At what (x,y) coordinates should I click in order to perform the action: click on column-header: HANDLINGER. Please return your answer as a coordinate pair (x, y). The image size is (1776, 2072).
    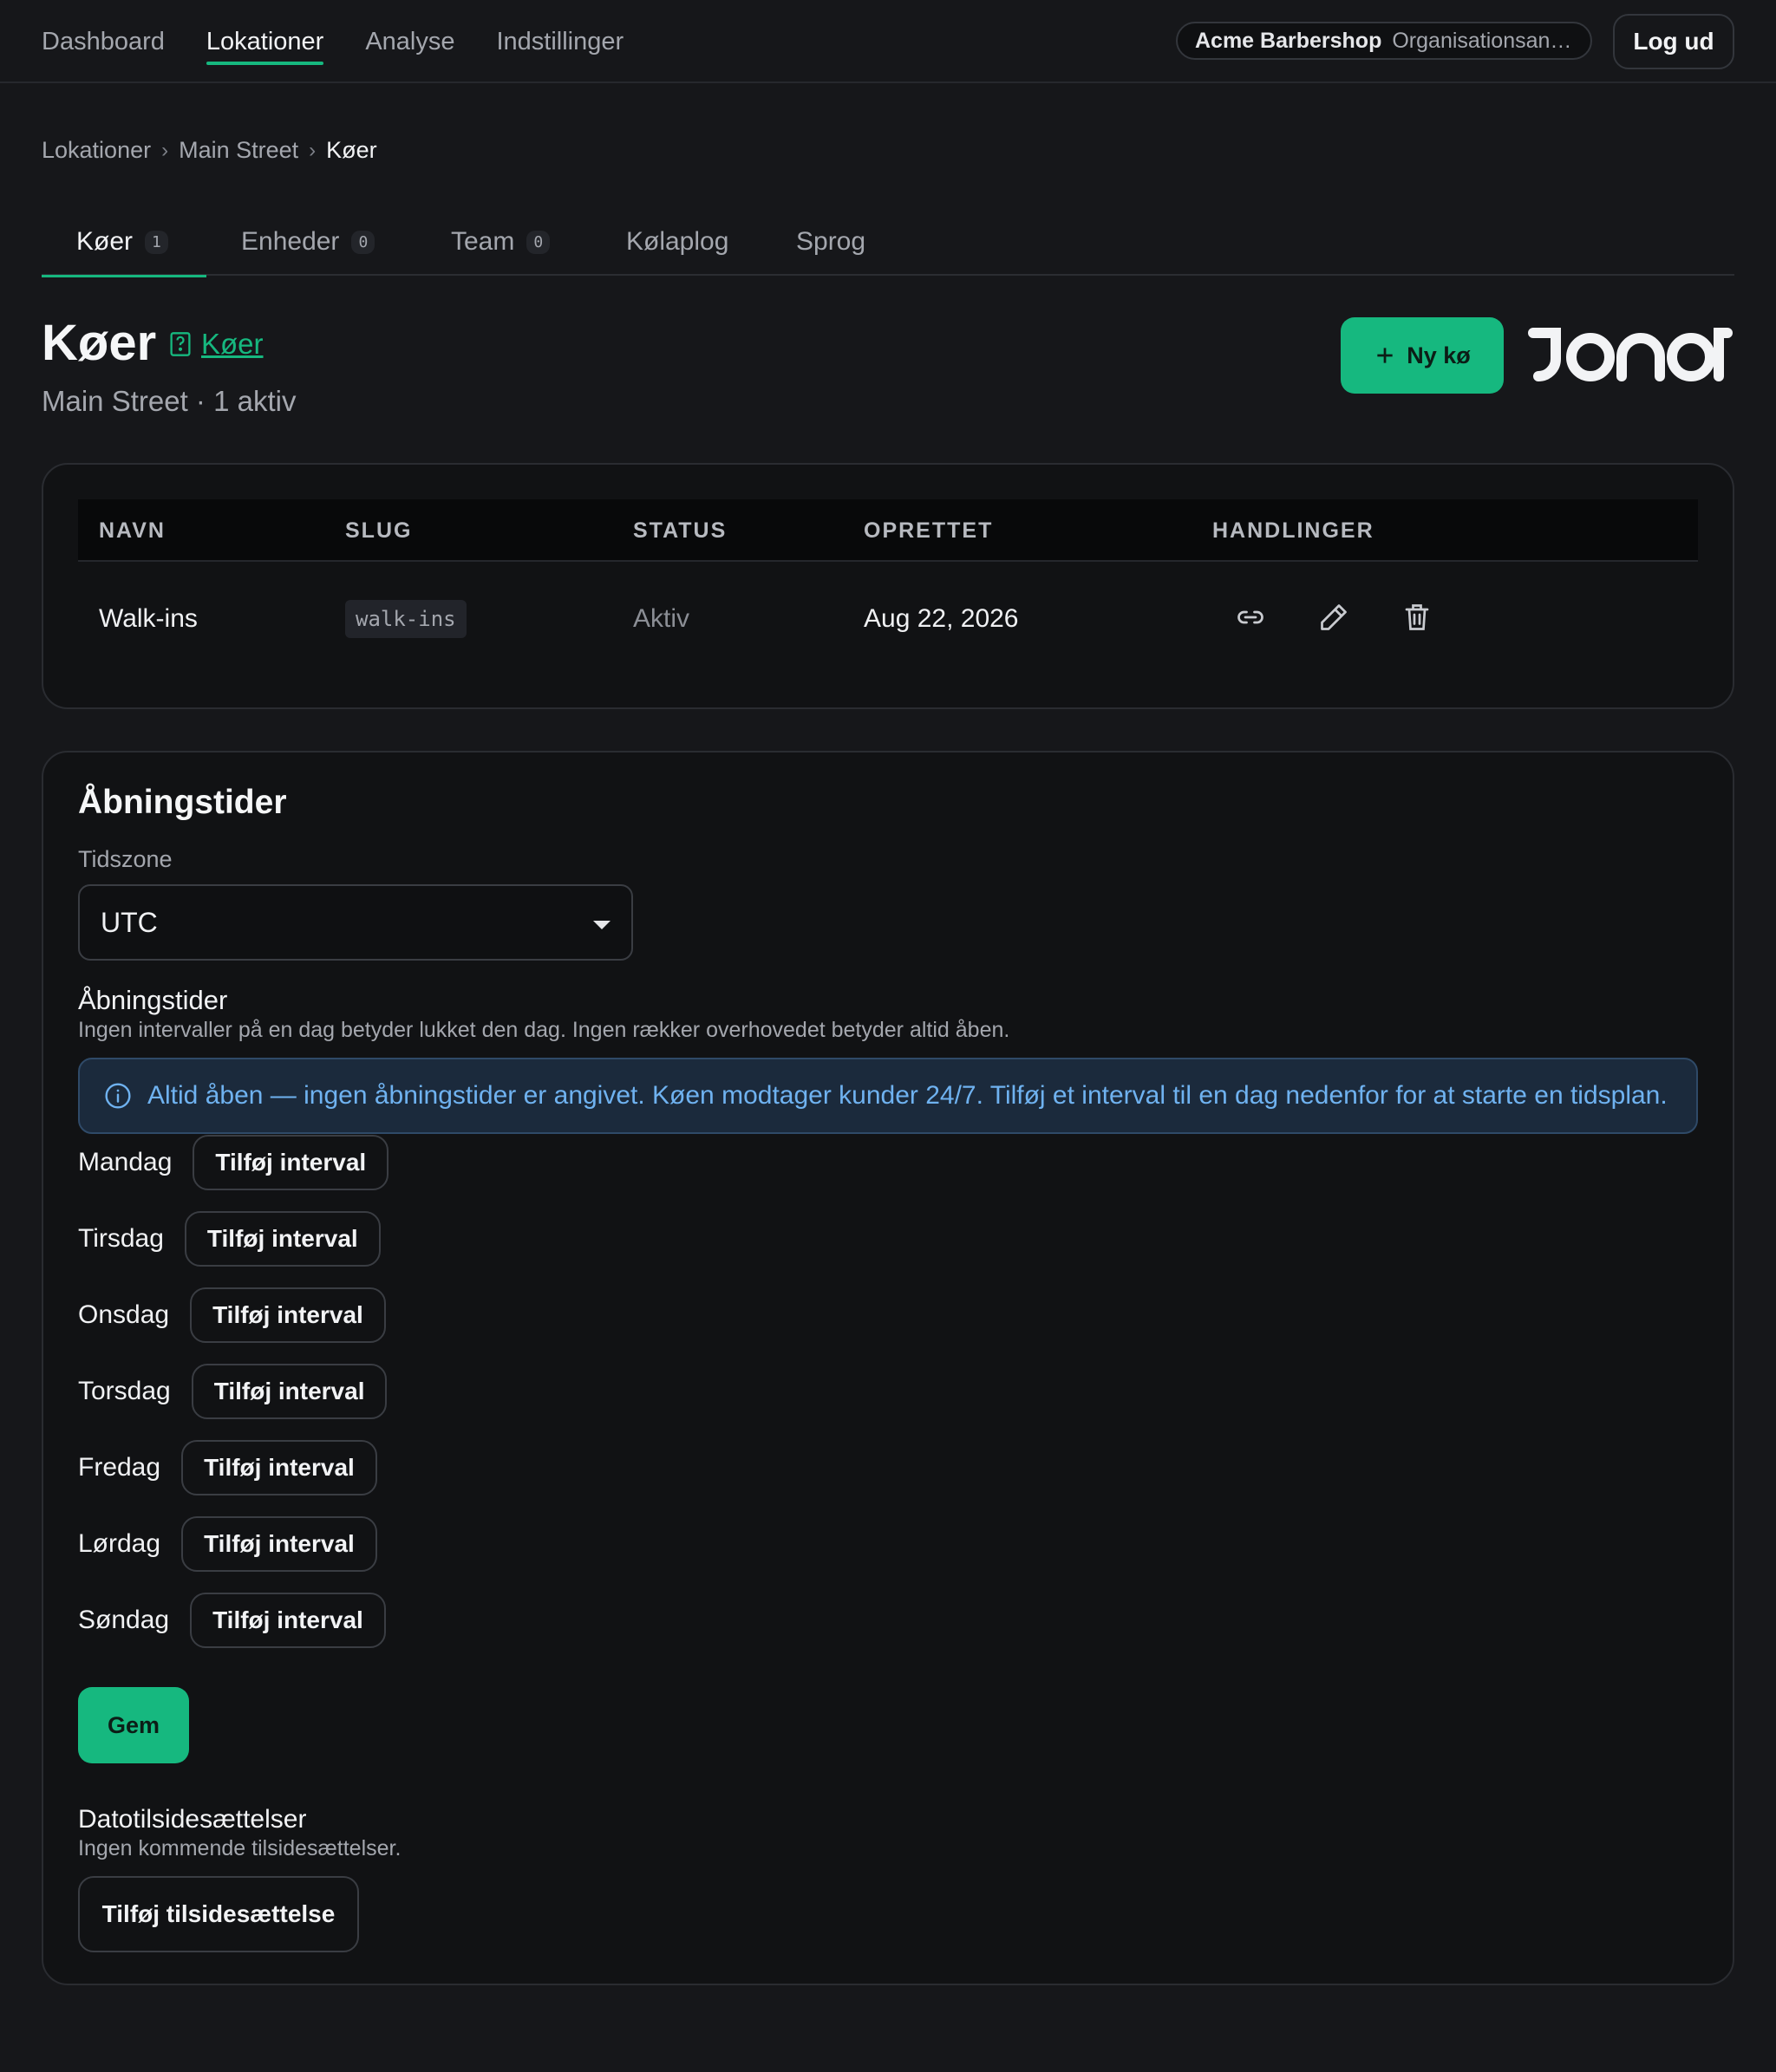
    Looking at the image, I should click on (1293, 530).